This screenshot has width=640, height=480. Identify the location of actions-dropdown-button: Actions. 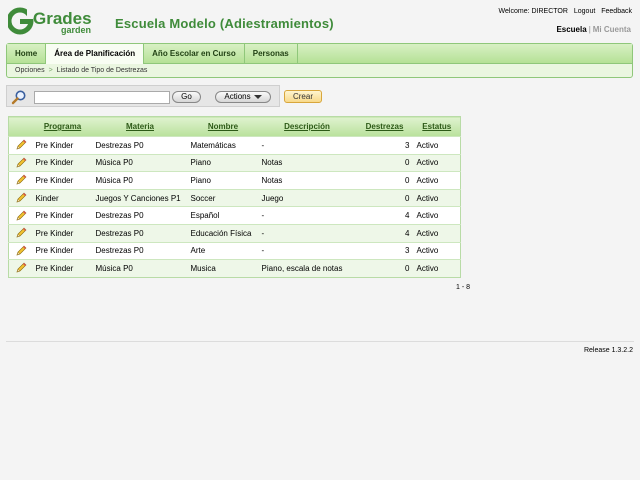
(243, 97).